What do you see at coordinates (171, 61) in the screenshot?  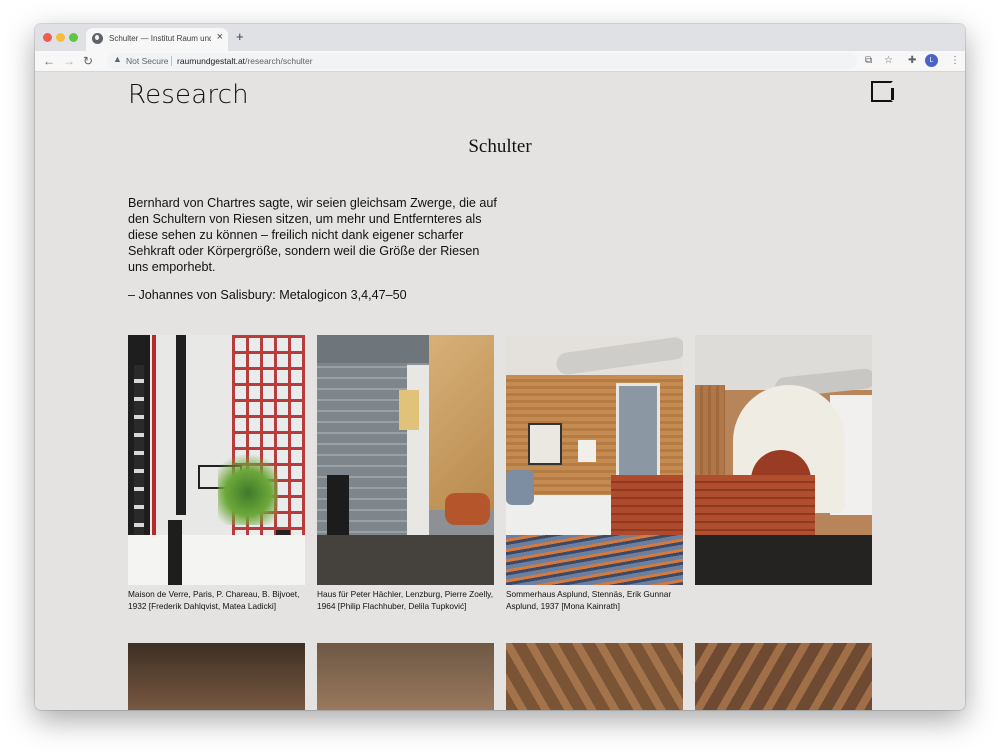 I see `omnibox-divider` at bounding box center [171, 61].